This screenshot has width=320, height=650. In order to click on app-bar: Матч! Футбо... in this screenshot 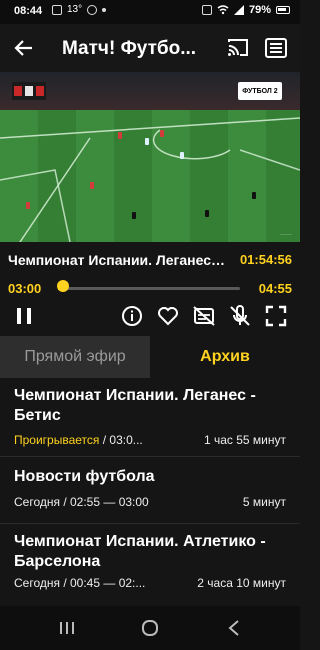, I will do `click(150, 48)`.